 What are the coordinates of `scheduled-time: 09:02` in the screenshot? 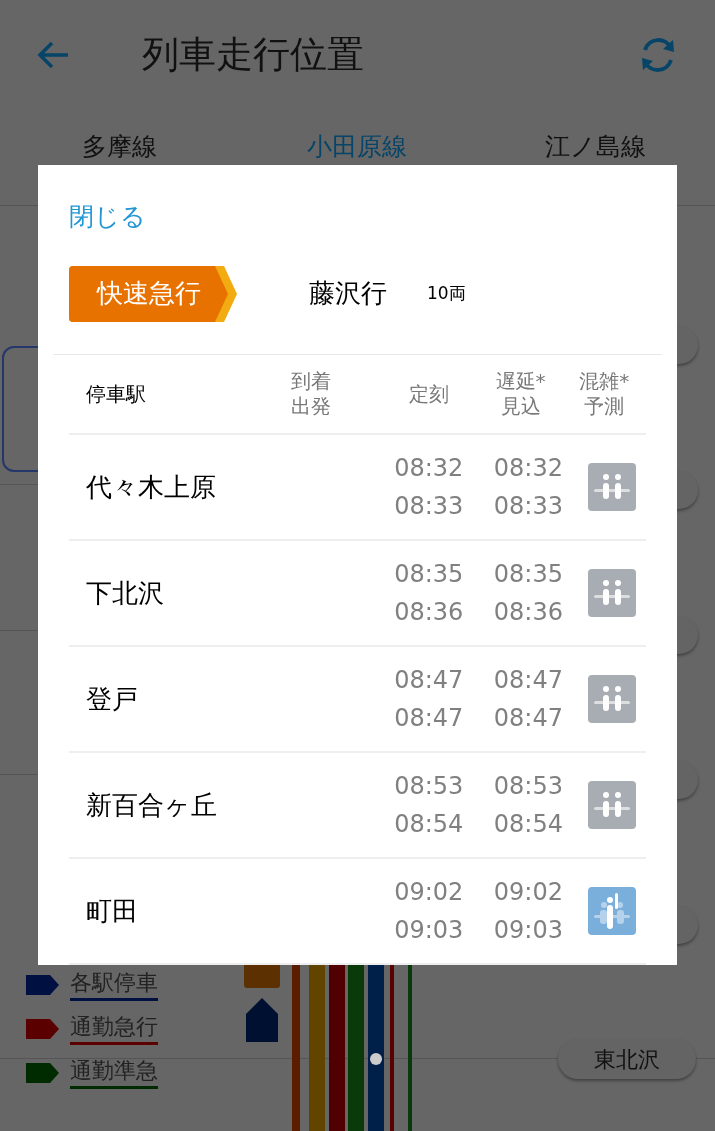 It's located at (429, 892).